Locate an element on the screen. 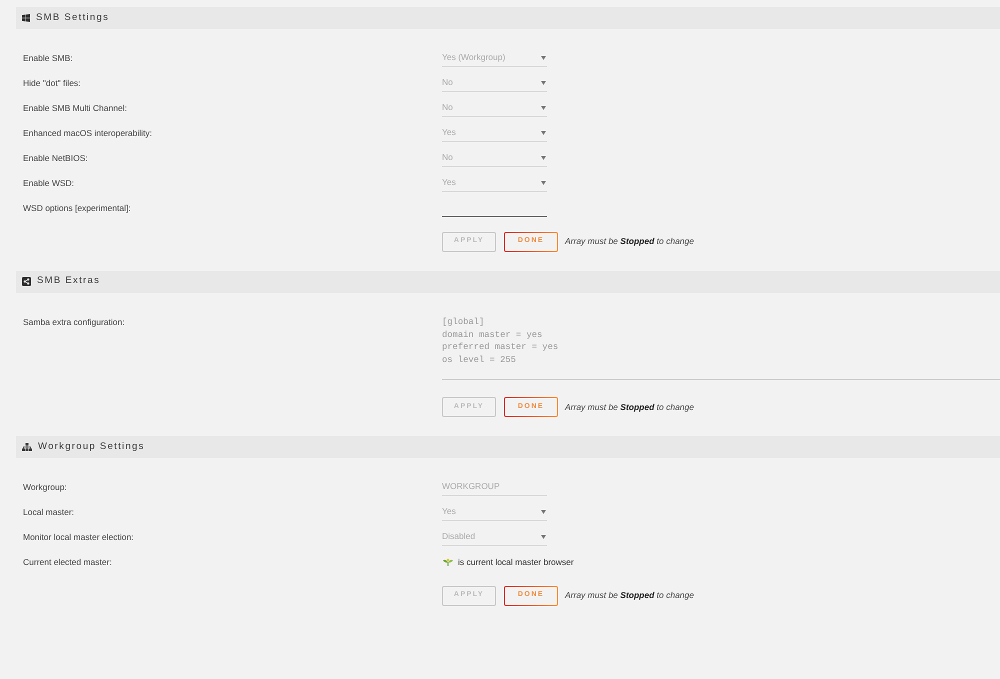  setting-label: Monitor local master election: is located at coordinates (79, 537).